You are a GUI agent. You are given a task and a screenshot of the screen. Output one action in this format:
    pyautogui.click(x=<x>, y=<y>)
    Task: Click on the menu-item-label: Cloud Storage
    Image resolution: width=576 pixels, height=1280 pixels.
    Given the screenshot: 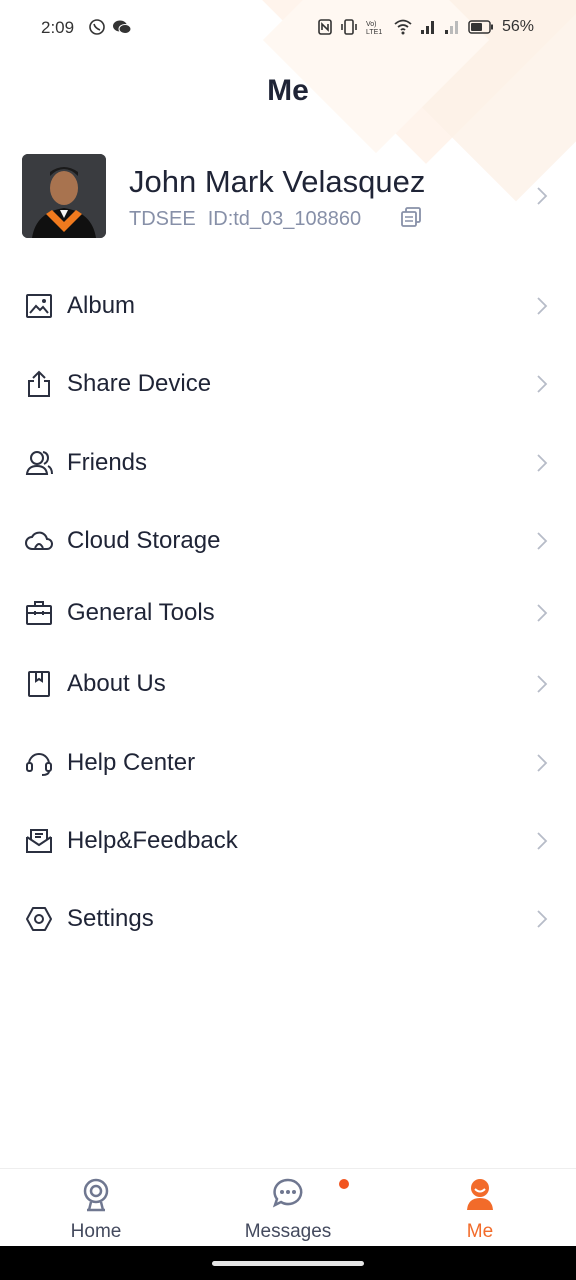 What is the action you would take?
    pyautogui.click(x=144, y=540)
    